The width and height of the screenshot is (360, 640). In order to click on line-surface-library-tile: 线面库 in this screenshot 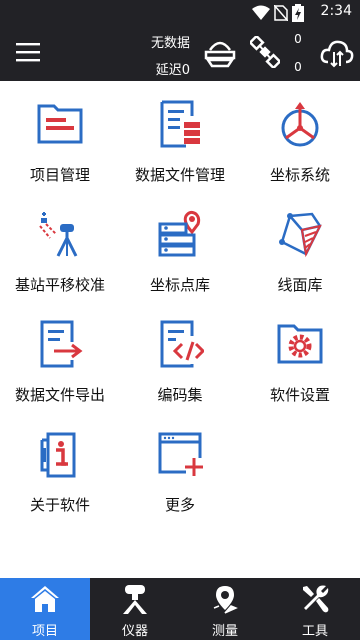, I will do `click(300, 257)`.